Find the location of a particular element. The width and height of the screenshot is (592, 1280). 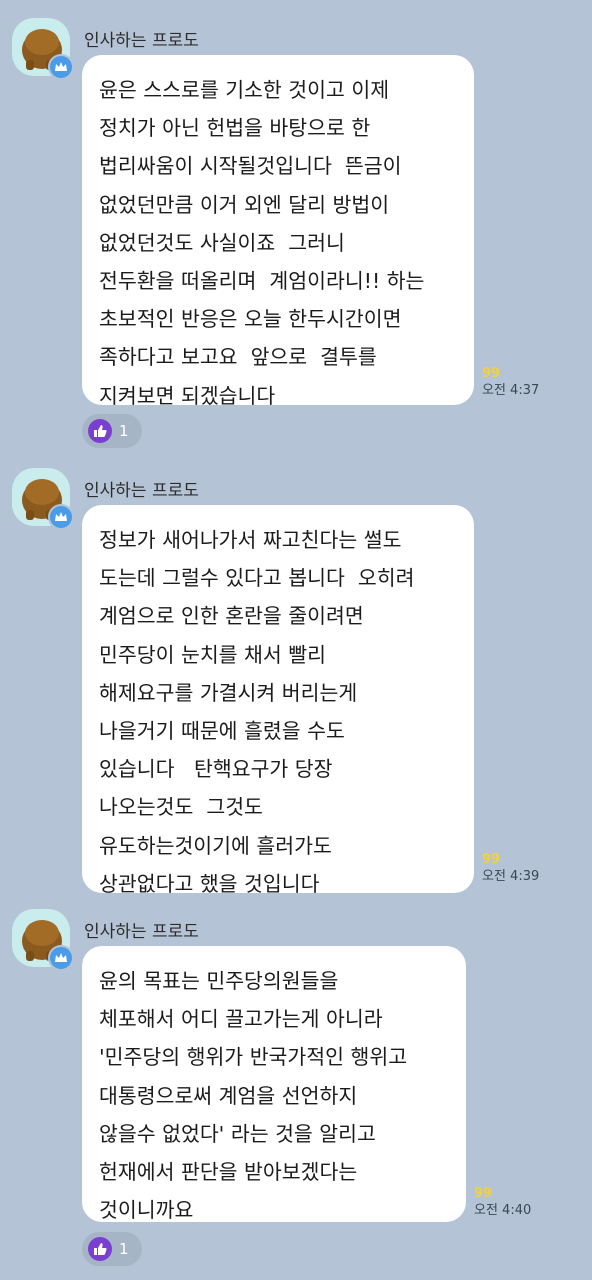

message-meta: 99 오전 4:37 is located at coordinates (510, 383).